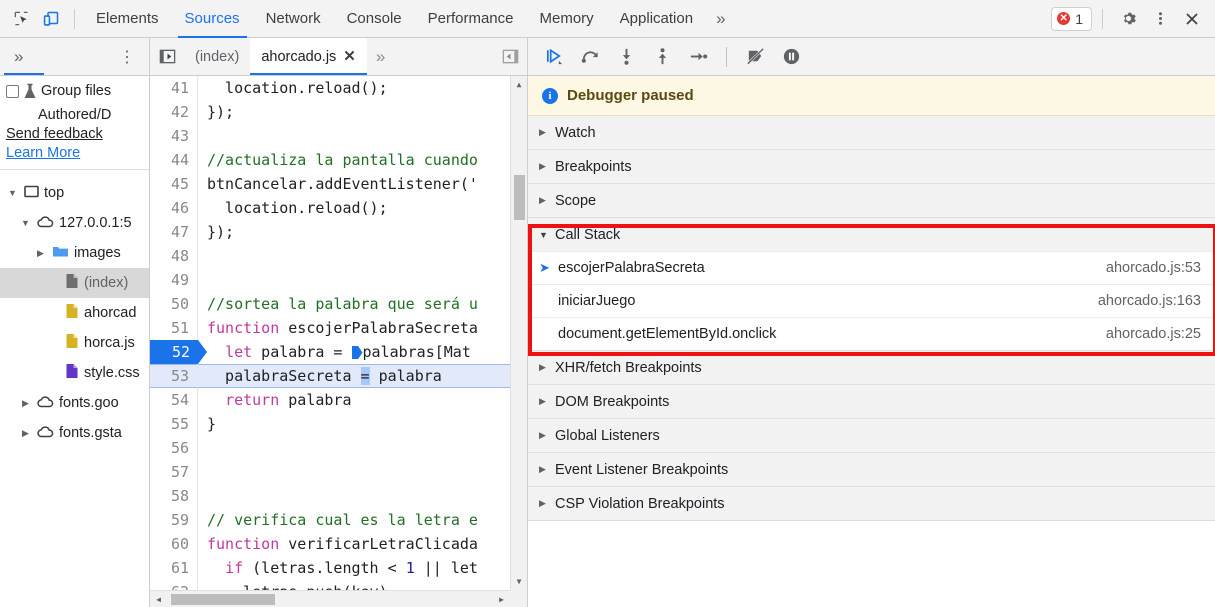 This screenshot has width=1215, height=607. Describe the element at coordinates (51, 19) in the screenshot. I see `device-toolbar-icon` at that location.